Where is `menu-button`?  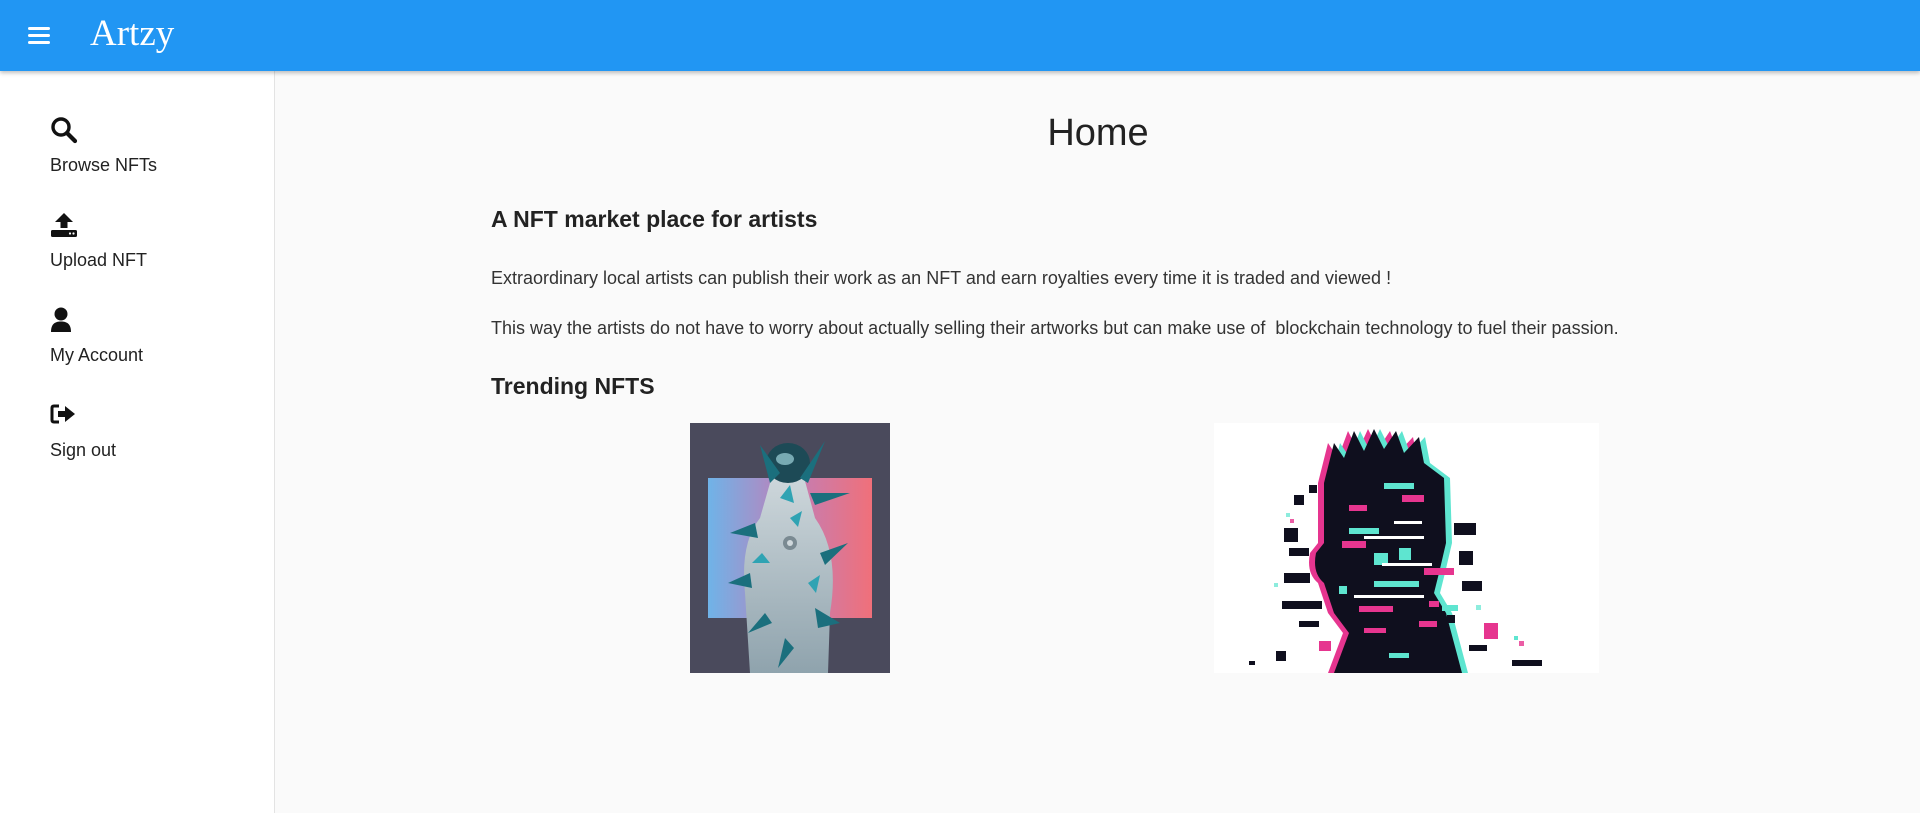 menu-button is located at coordinates (39, 35).